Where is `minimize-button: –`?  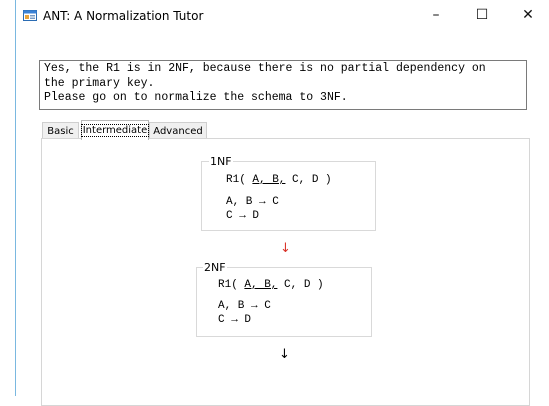
minimize-button: – is located at coordinates (436, 15).